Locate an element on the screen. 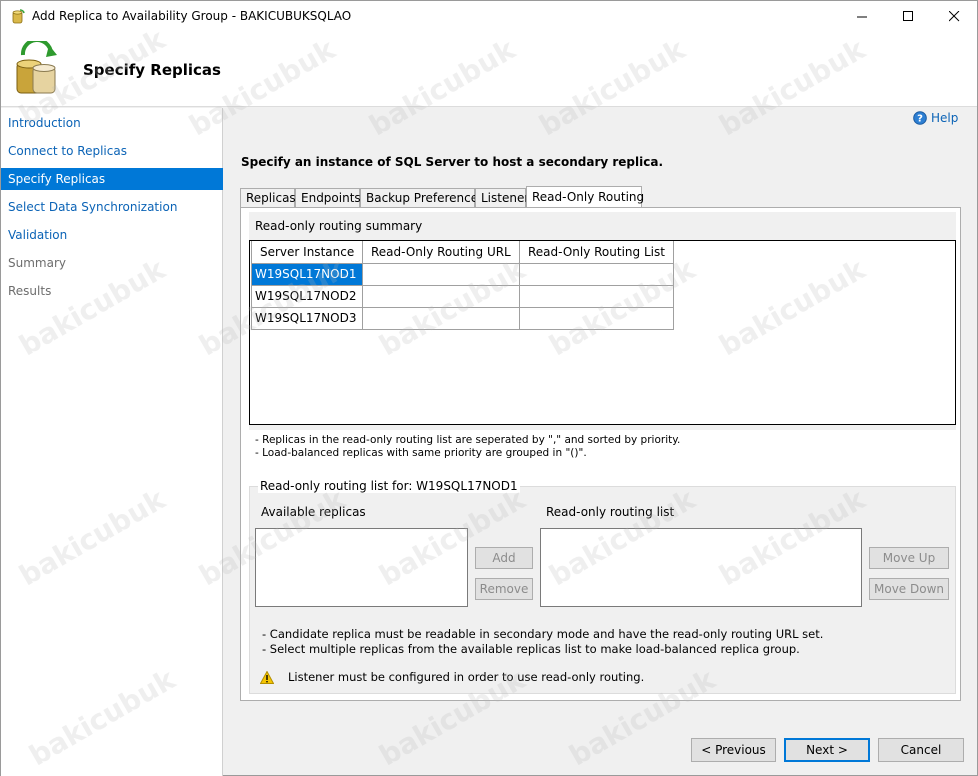  sidebar-item-connect-to-replicas: Connect to Replicas is located at coordinates (112, 151).